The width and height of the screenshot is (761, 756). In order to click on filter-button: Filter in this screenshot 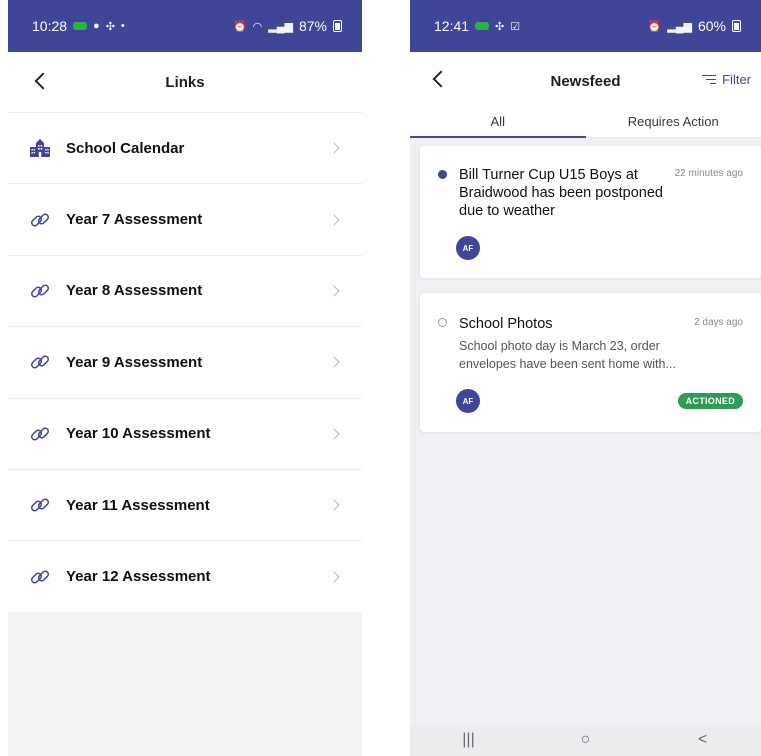, I will do `click(726, 79)`.